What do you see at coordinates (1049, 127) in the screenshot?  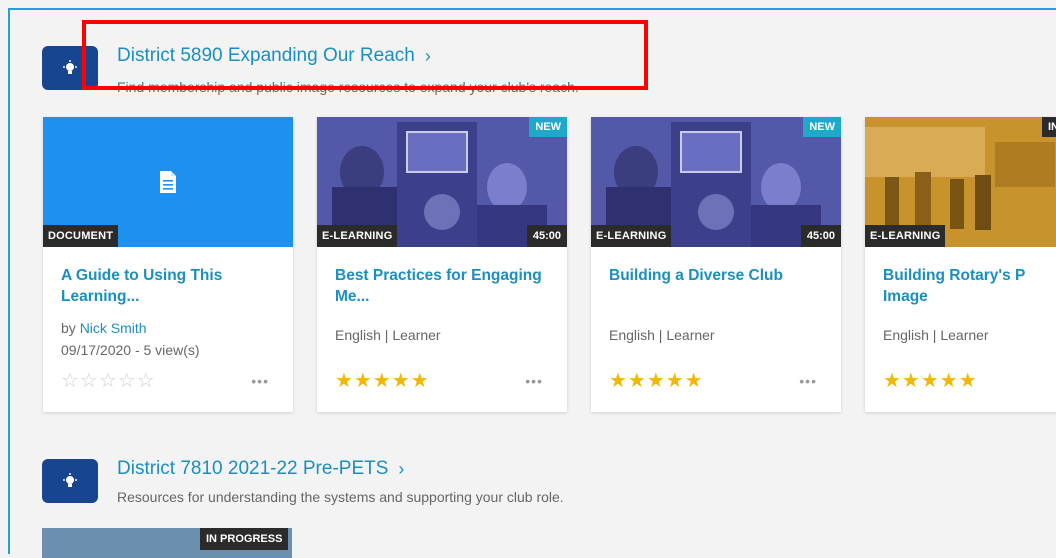 I see `in-progress-badge: IN` at bounding box center [1049, 127].